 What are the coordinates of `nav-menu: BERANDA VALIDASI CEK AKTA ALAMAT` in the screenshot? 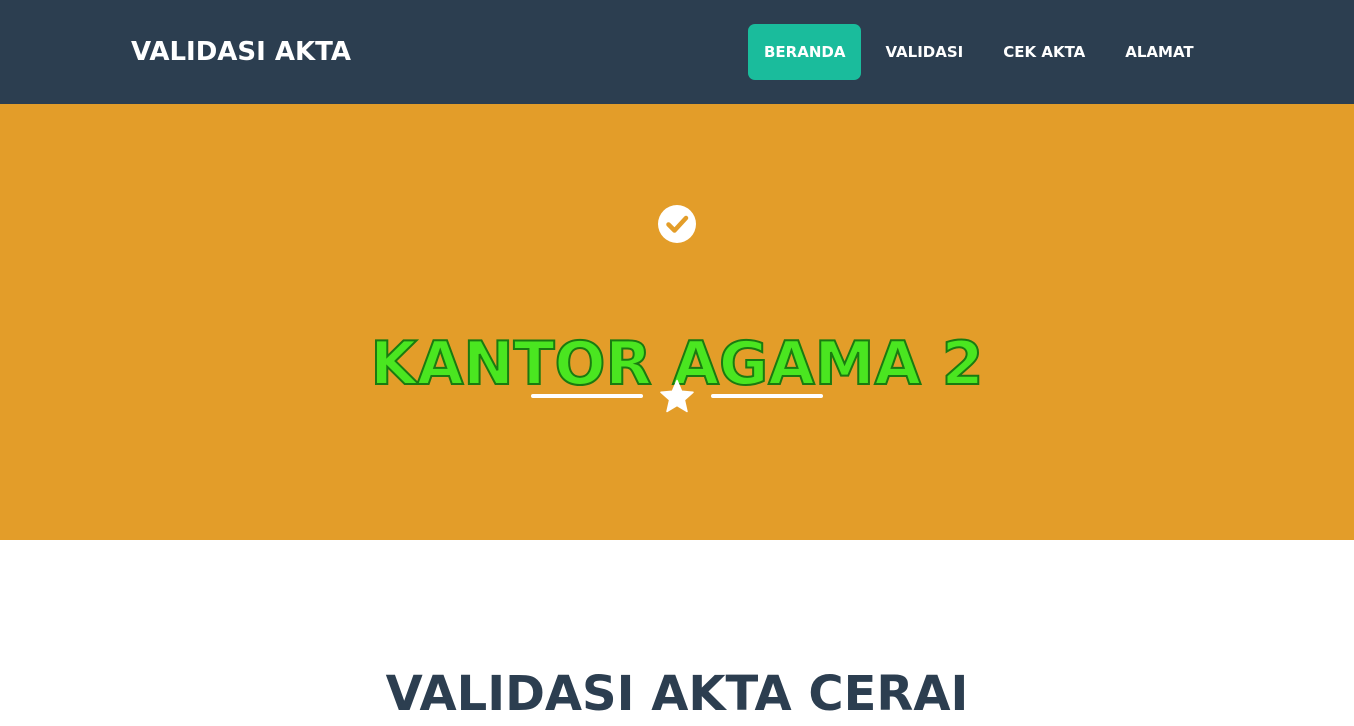 It's located at (983, 52).